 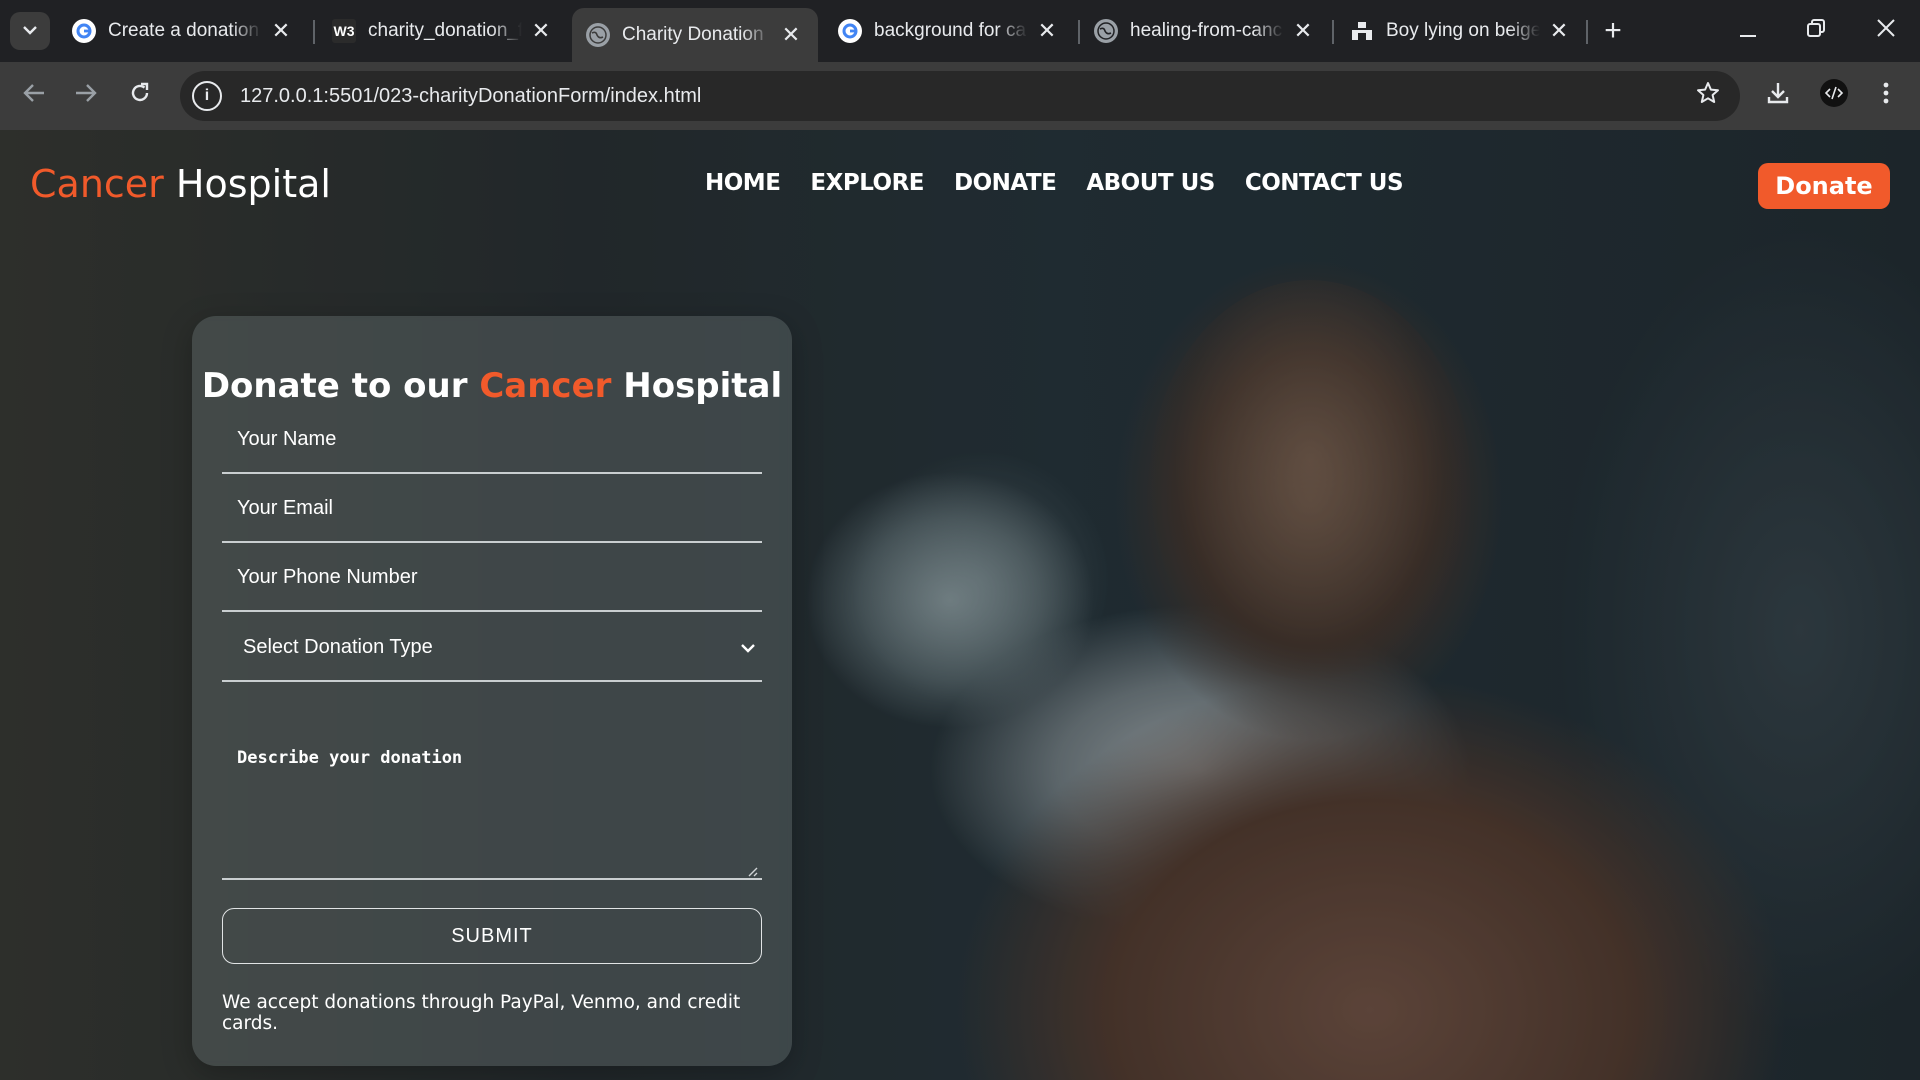 What do you see at coordinates (1005, 183) in the screenshot?
I see `nav-donate: DONATE` at bounding box center [1005, 183].